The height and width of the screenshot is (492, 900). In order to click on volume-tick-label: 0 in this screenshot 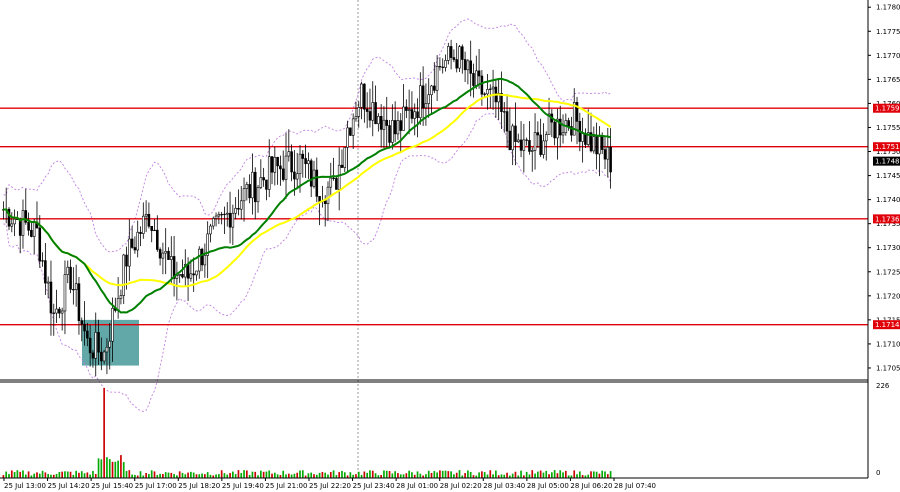, I will do `click(878, 473)`.